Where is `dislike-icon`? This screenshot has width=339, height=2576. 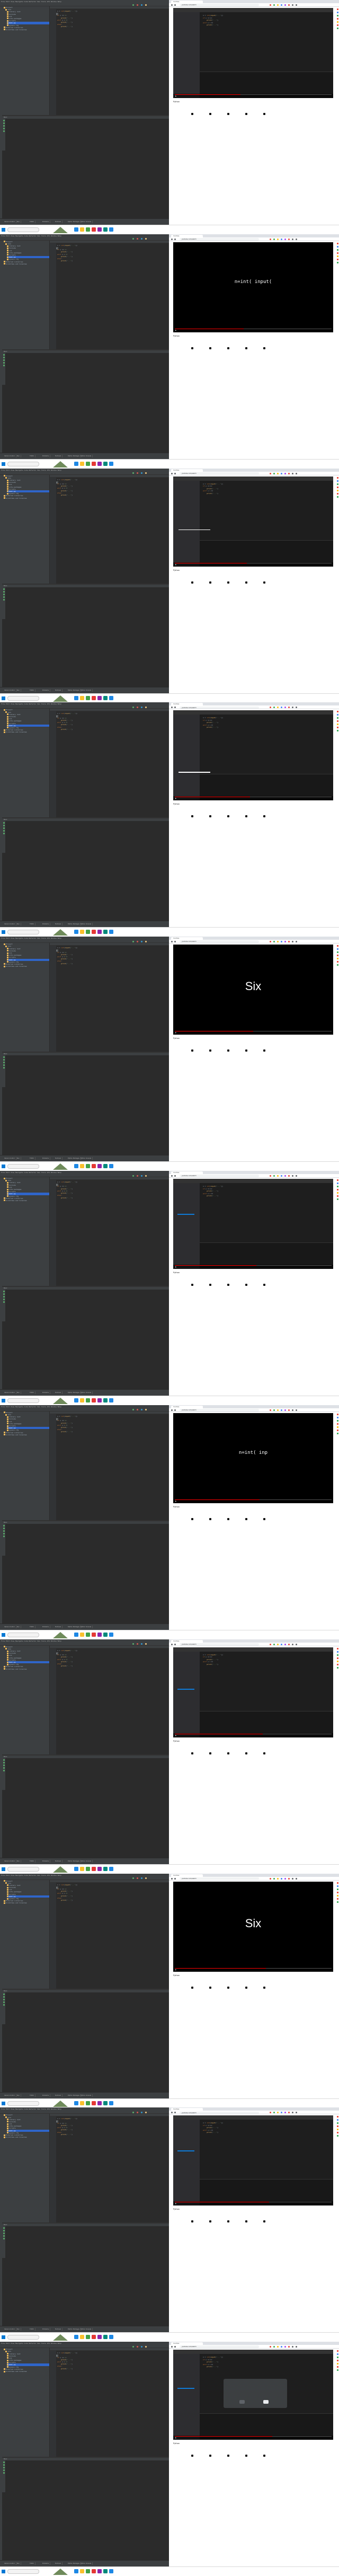
dislike-icon is located at coordinates (210, 1519).